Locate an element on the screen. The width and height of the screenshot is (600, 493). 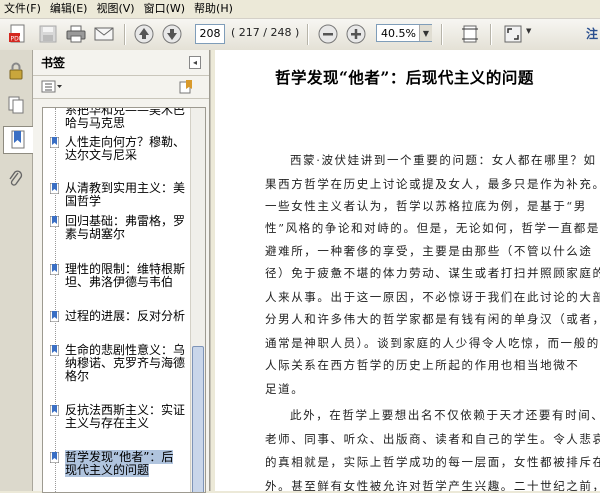
menu-bar: 文件(F) 编辑(E) 视图(V) 窗口(W) 帮助(H) is located at coordinates (300, 9).